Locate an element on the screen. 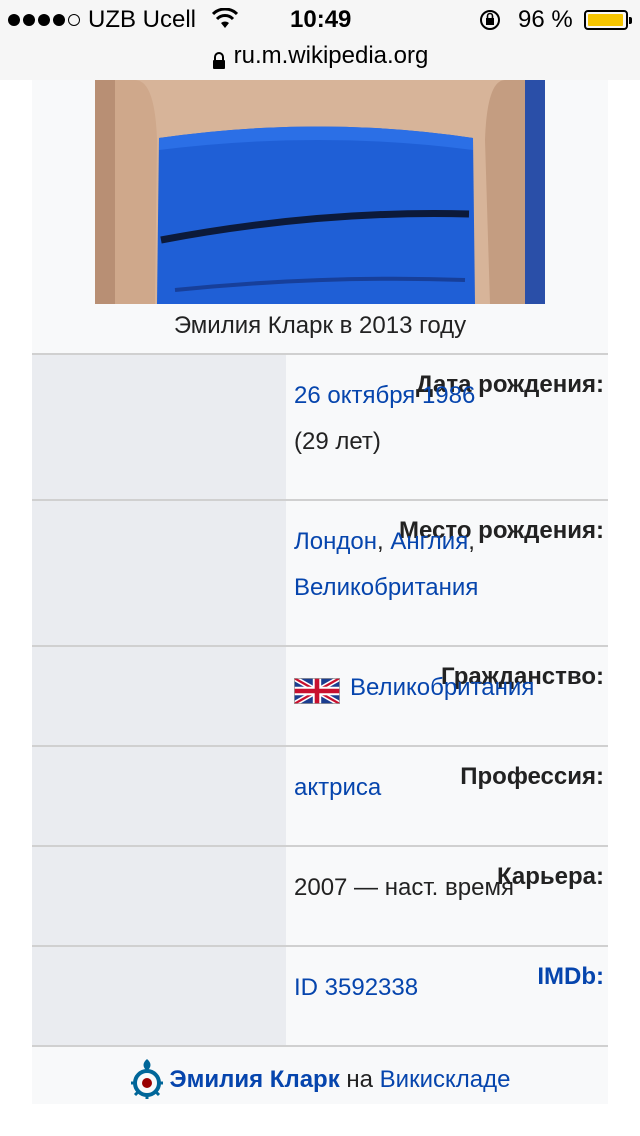 The width and height of the screenshot is (640, 1136). actress-link: актриса is located at coordinates (337, 787).